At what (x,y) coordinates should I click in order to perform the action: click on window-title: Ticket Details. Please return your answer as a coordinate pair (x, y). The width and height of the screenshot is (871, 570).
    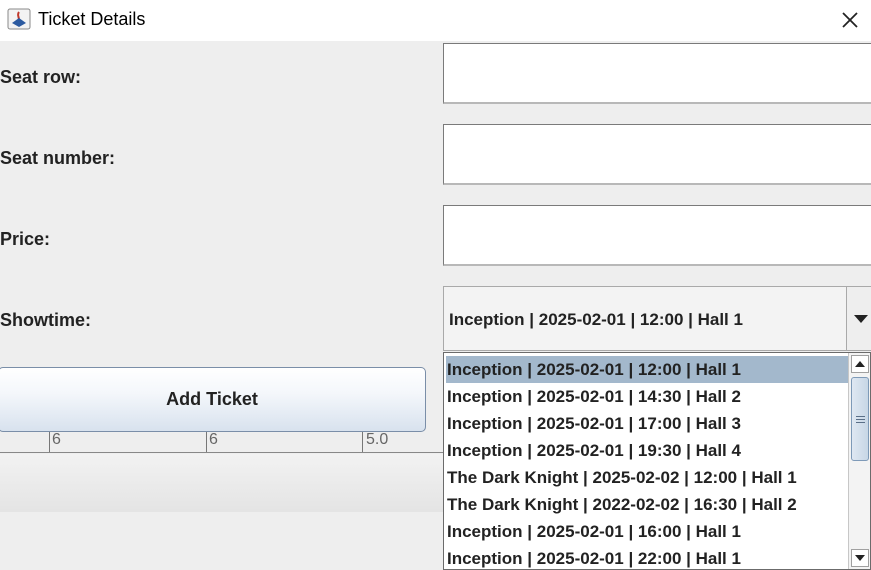
    Looking at the image, I should click on (92, 19).